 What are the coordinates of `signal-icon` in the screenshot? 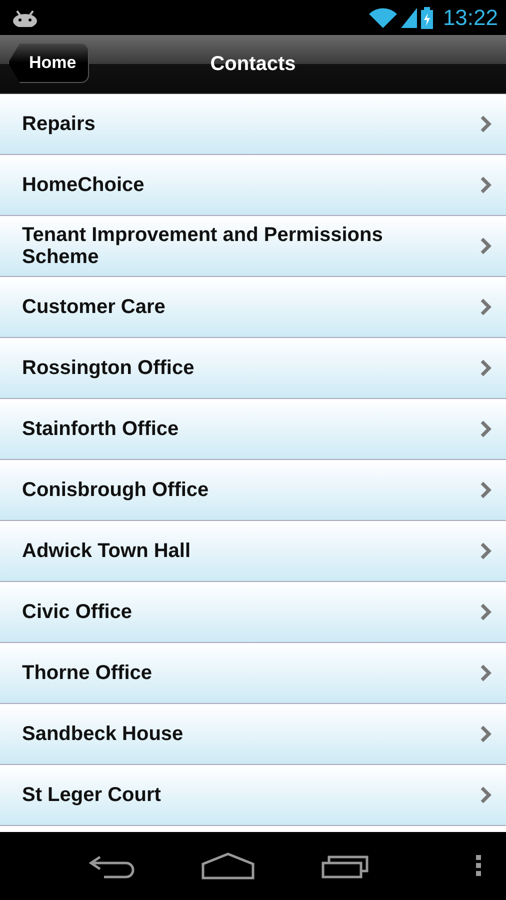 It's located at (408, 18).